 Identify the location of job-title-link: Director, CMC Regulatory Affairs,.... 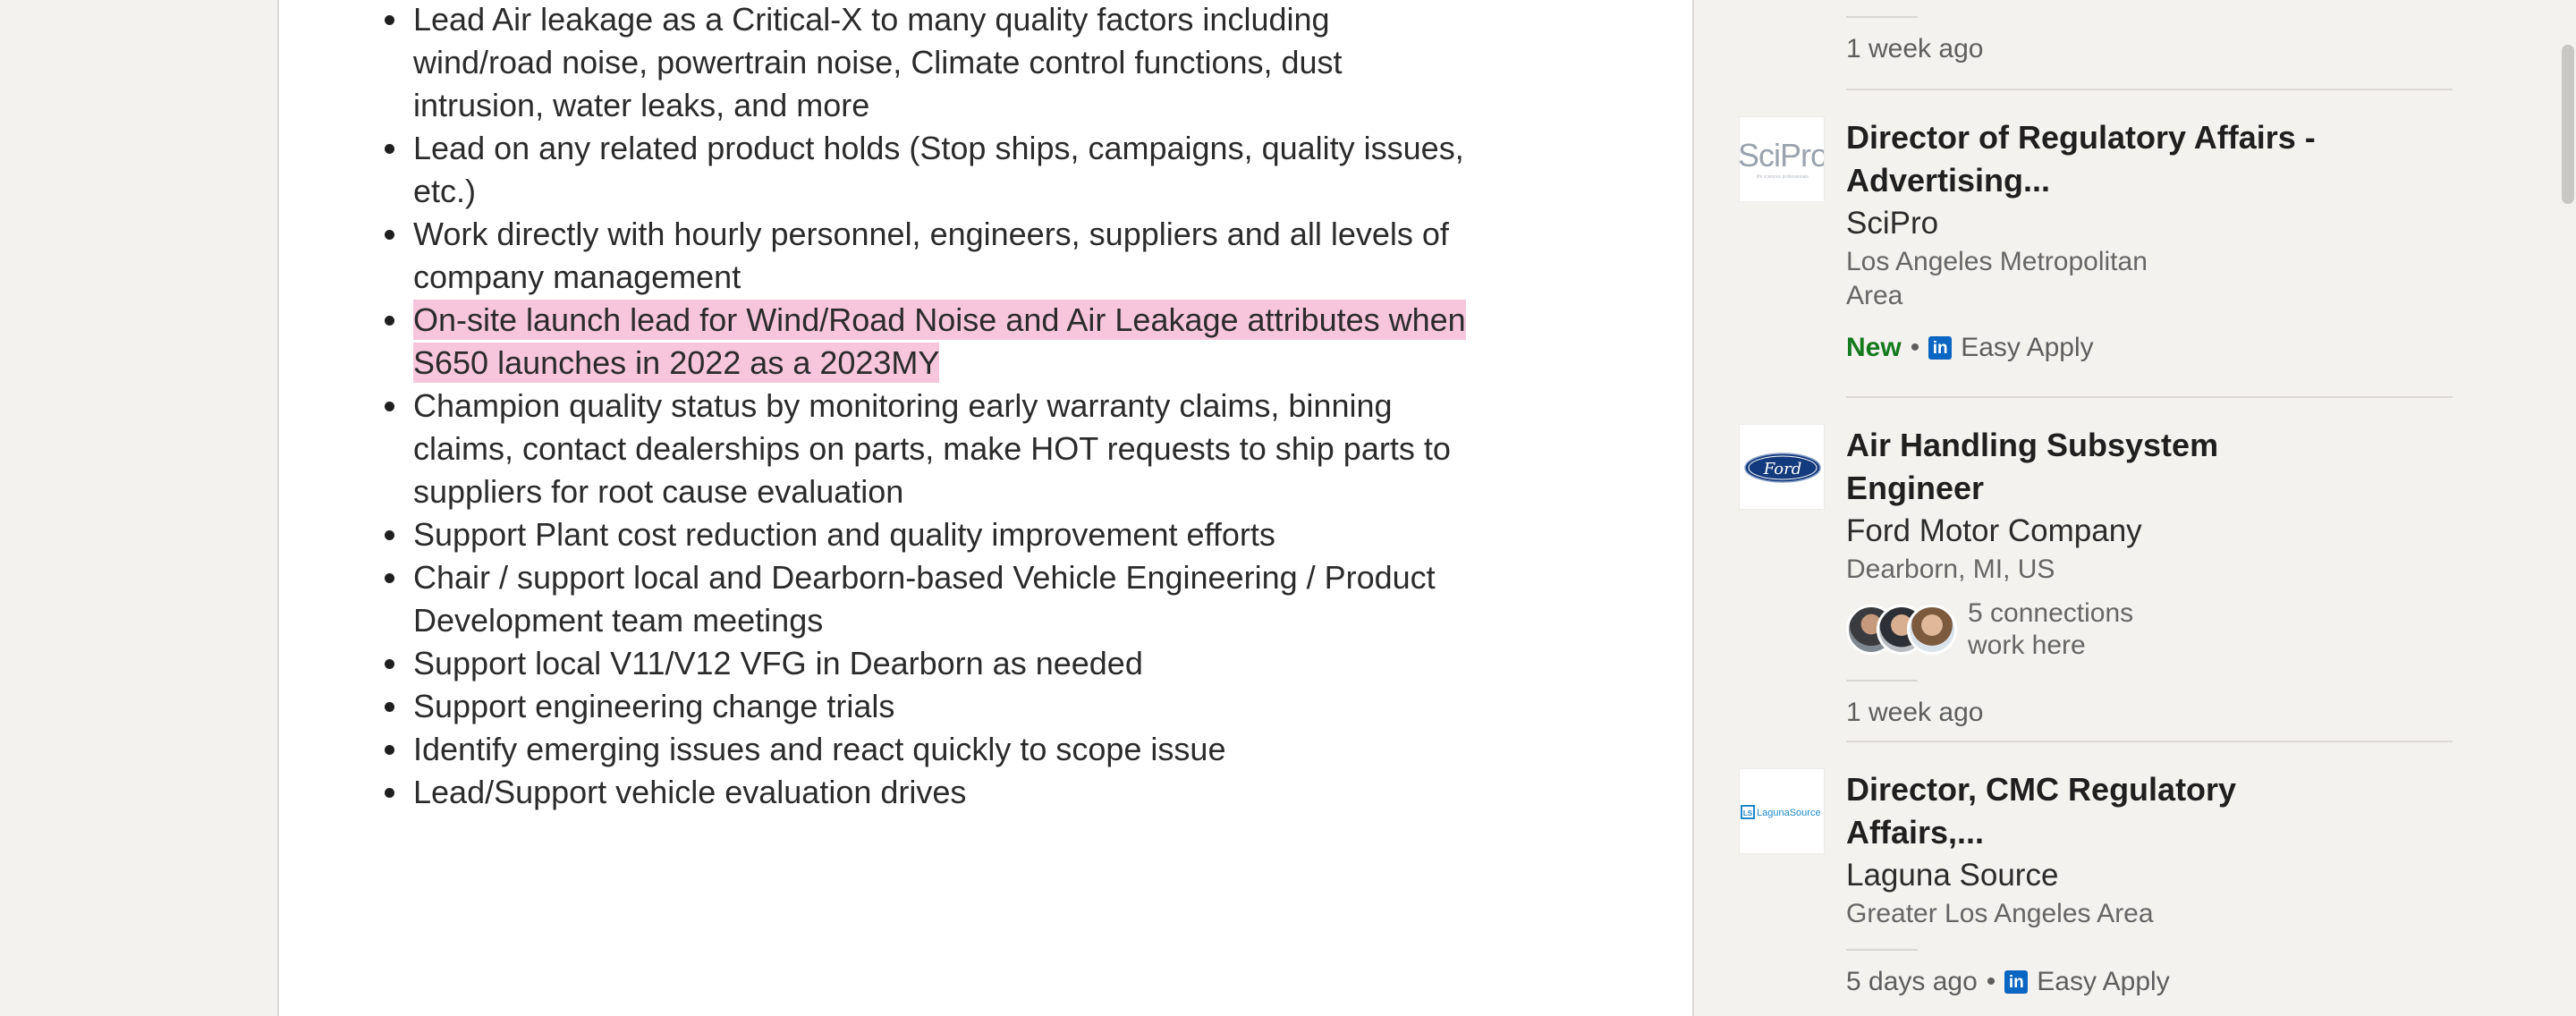
(2096, 811).